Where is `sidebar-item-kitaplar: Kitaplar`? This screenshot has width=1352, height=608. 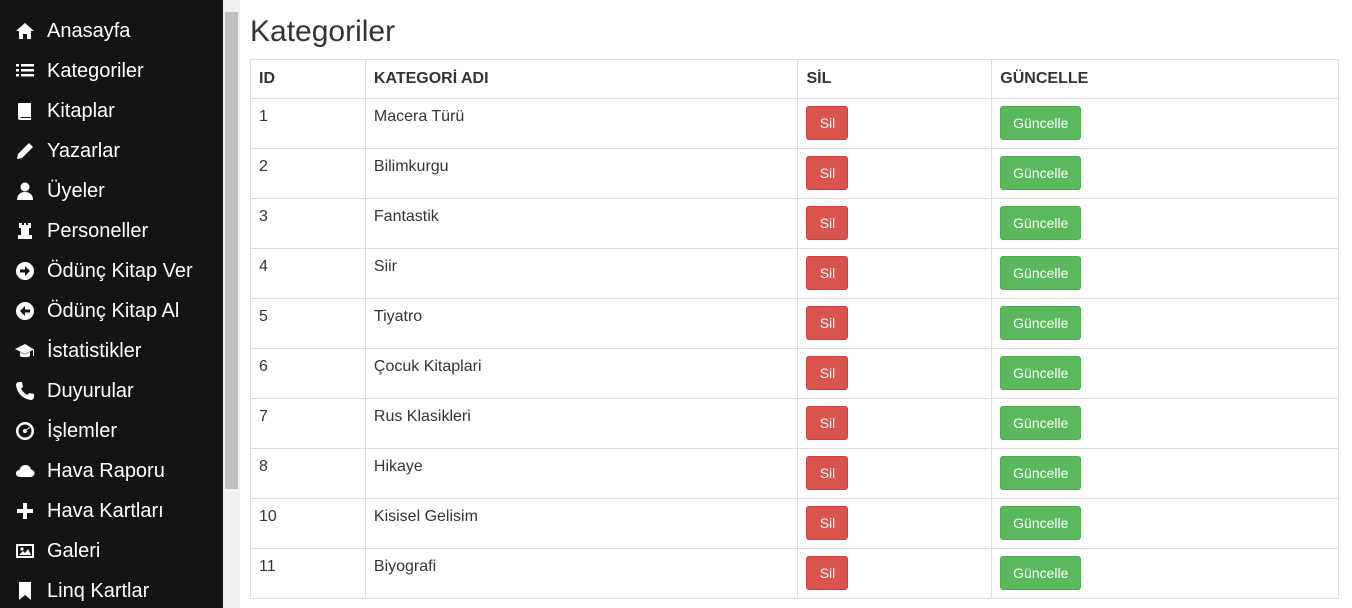 sidebar-item-kitaplar: Kitaplar is located at coordinates (64, 111).